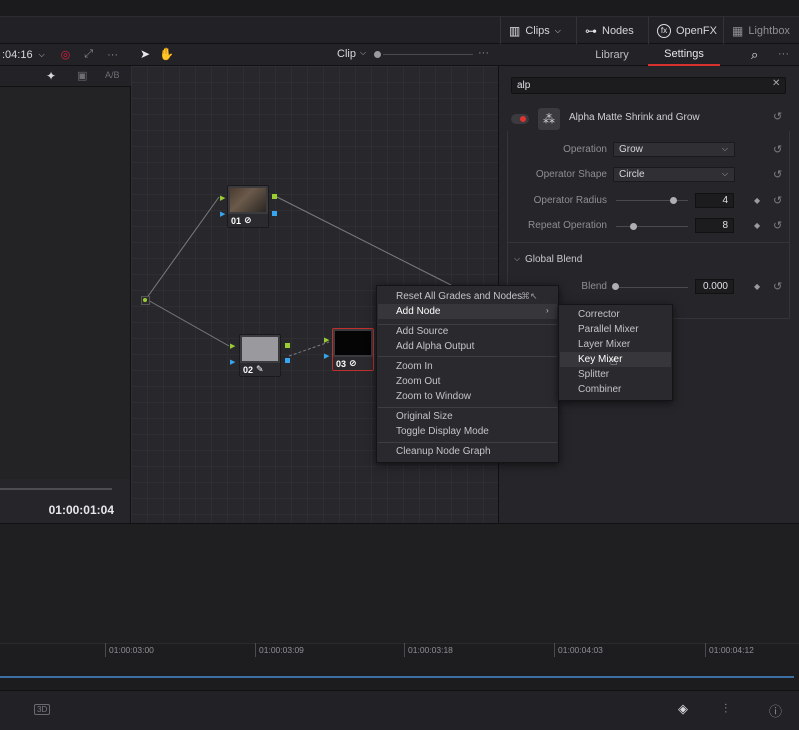  I want to click on submenu-item-splitter: Splitter, so click(593, 374).